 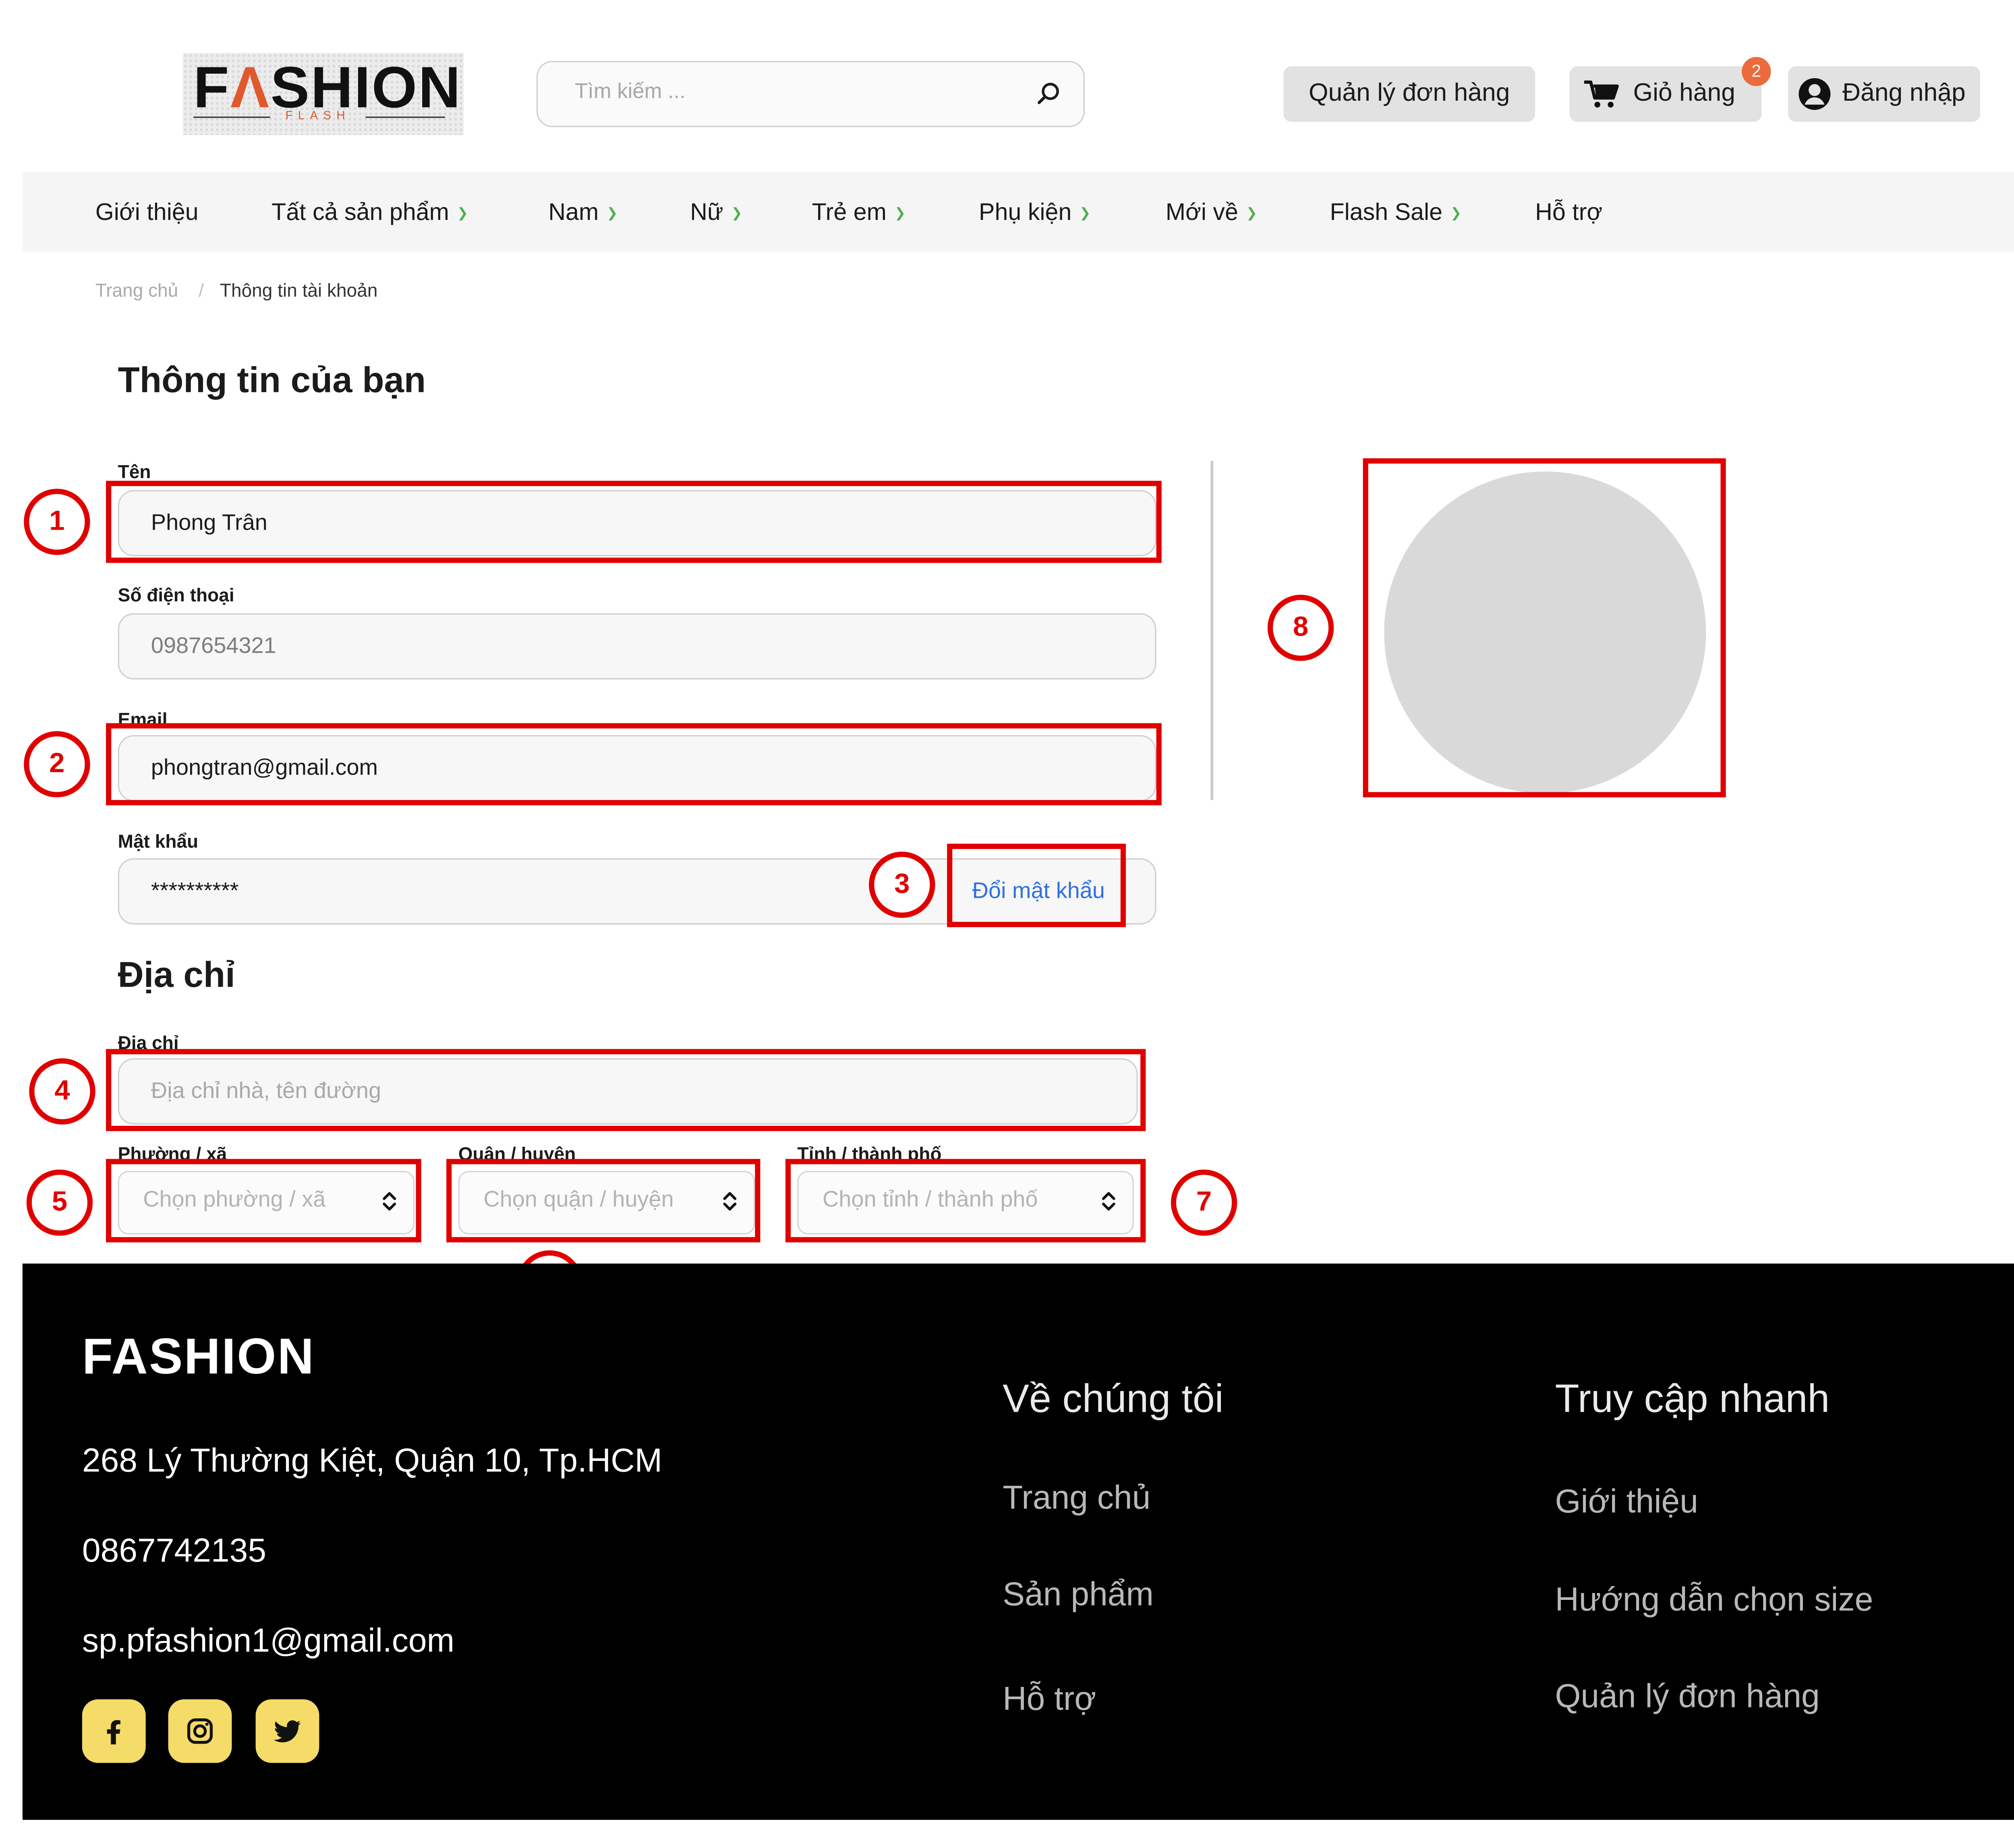 What do you see at coordinates (1212, 630) in the screenshot?
I see `section-divider` at bounding box center [1212, 630].